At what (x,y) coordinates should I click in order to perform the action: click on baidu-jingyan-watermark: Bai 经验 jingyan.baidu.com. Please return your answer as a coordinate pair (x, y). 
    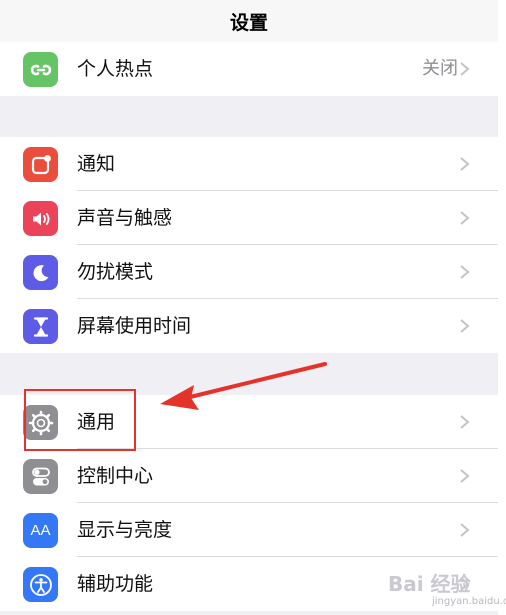
    Looking at the image, I should click on (447, 587).